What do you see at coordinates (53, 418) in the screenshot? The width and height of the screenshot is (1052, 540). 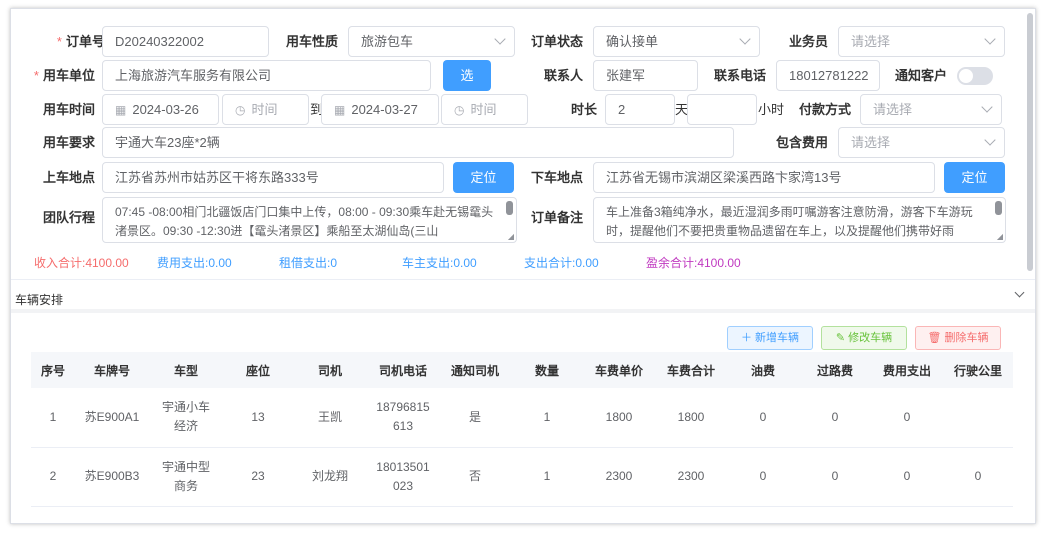 I see `cell-index: 1` at bounding box center [53, 418].